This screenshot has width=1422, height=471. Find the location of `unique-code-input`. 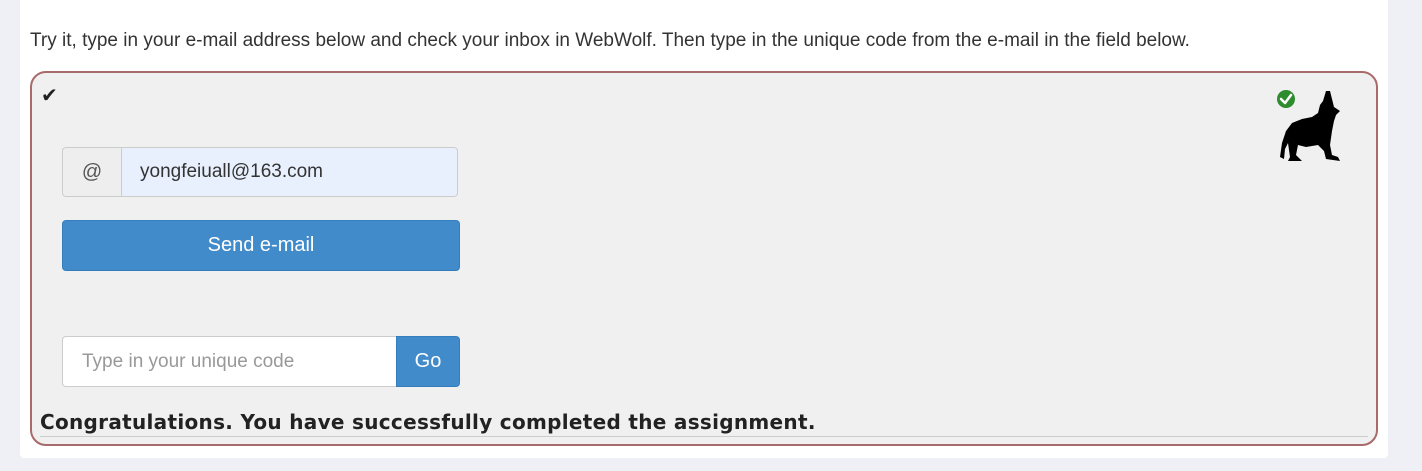

unique-code-input is located at coordinates (229, 361).